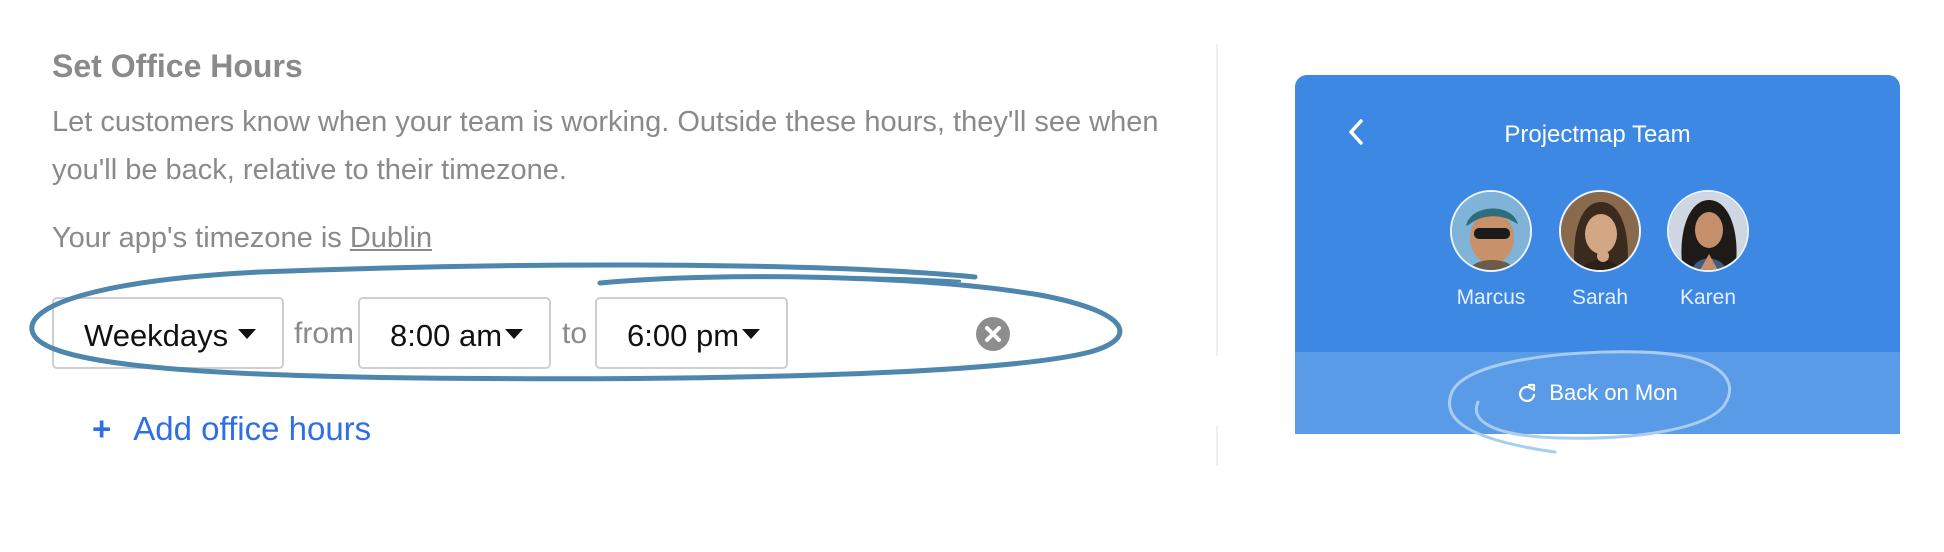 The width and height of the screenshot is (1944, 552). What do you see at coordinates (1613, 392) in the screenshot?
I see `back-status-text: Back on Mon` at bounding box center [1613, 392].